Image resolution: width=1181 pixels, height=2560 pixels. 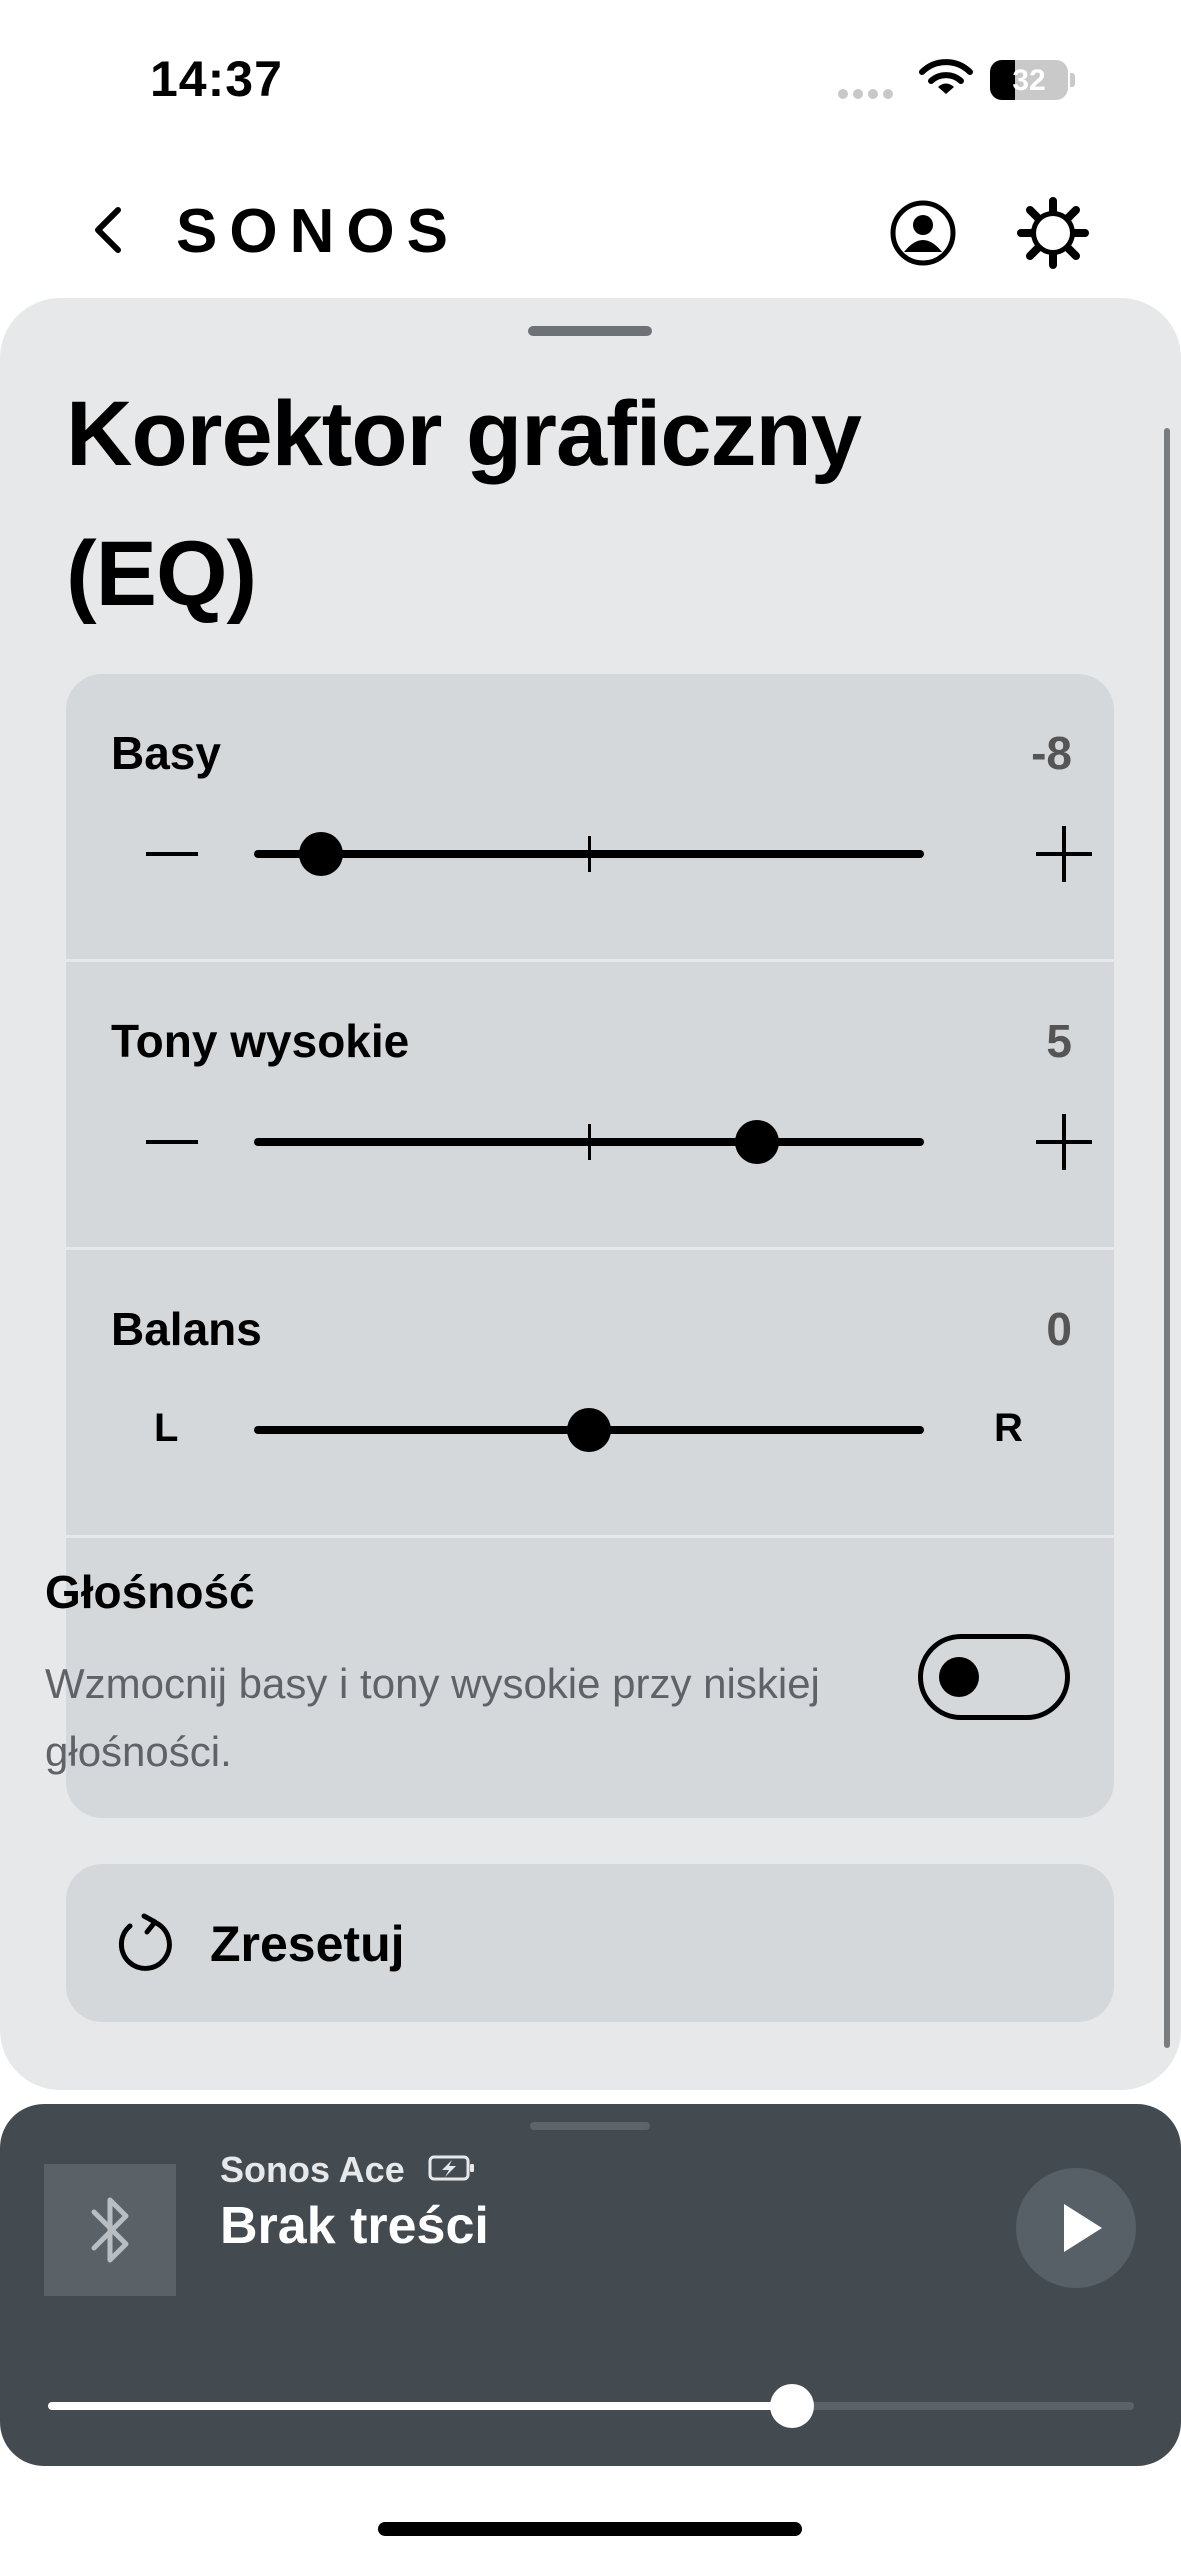 What do you see at coordinates (260, 1041) in the screenshot?
I see `treble-label: Tony wysokie` at bounding box center [260, 1041].